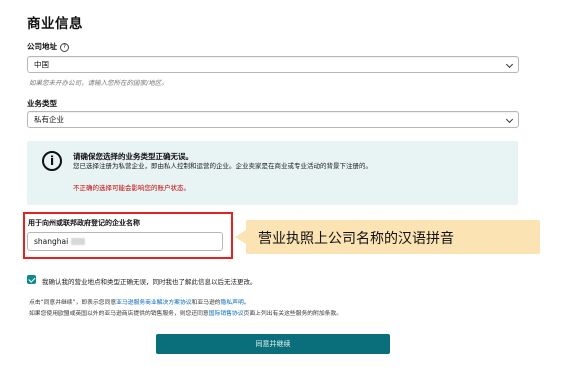 The width and height of the screenshot is (566, 372). I want to click on legal-text: 如果您使用欧盟或英国以外的亚马逊商店提供的销售服务，则您还同意, so click(119, 314).